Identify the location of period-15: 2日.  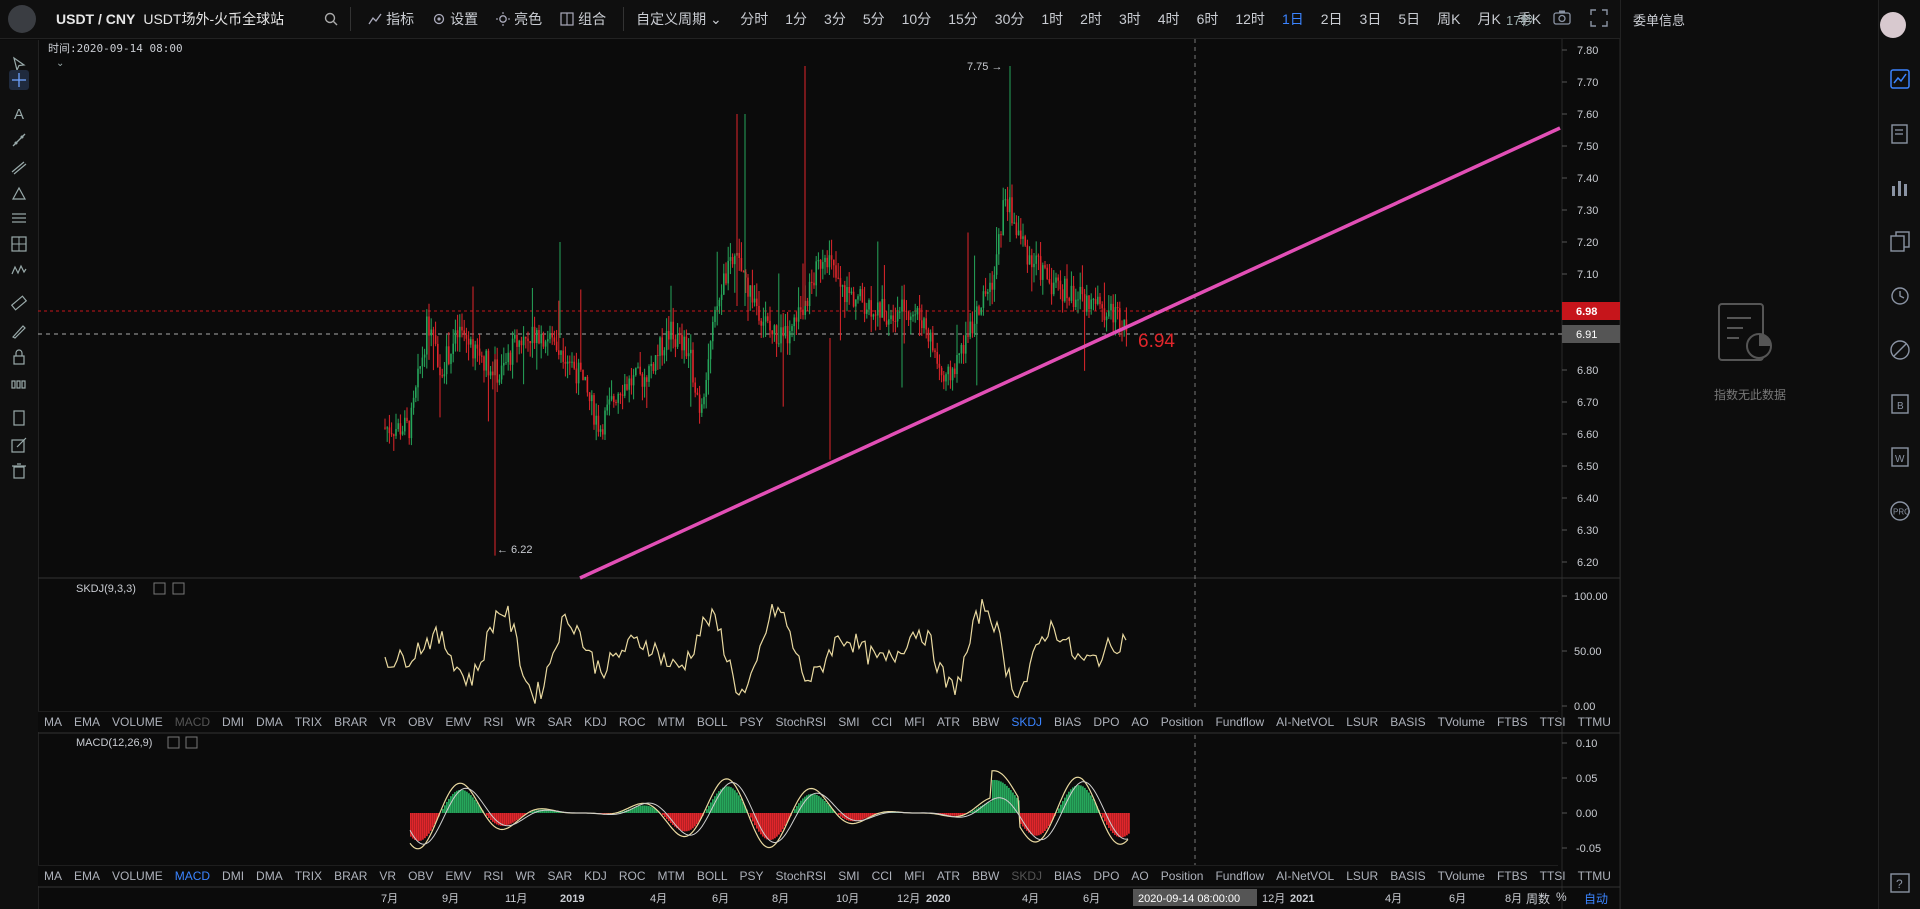
(1332, 19).